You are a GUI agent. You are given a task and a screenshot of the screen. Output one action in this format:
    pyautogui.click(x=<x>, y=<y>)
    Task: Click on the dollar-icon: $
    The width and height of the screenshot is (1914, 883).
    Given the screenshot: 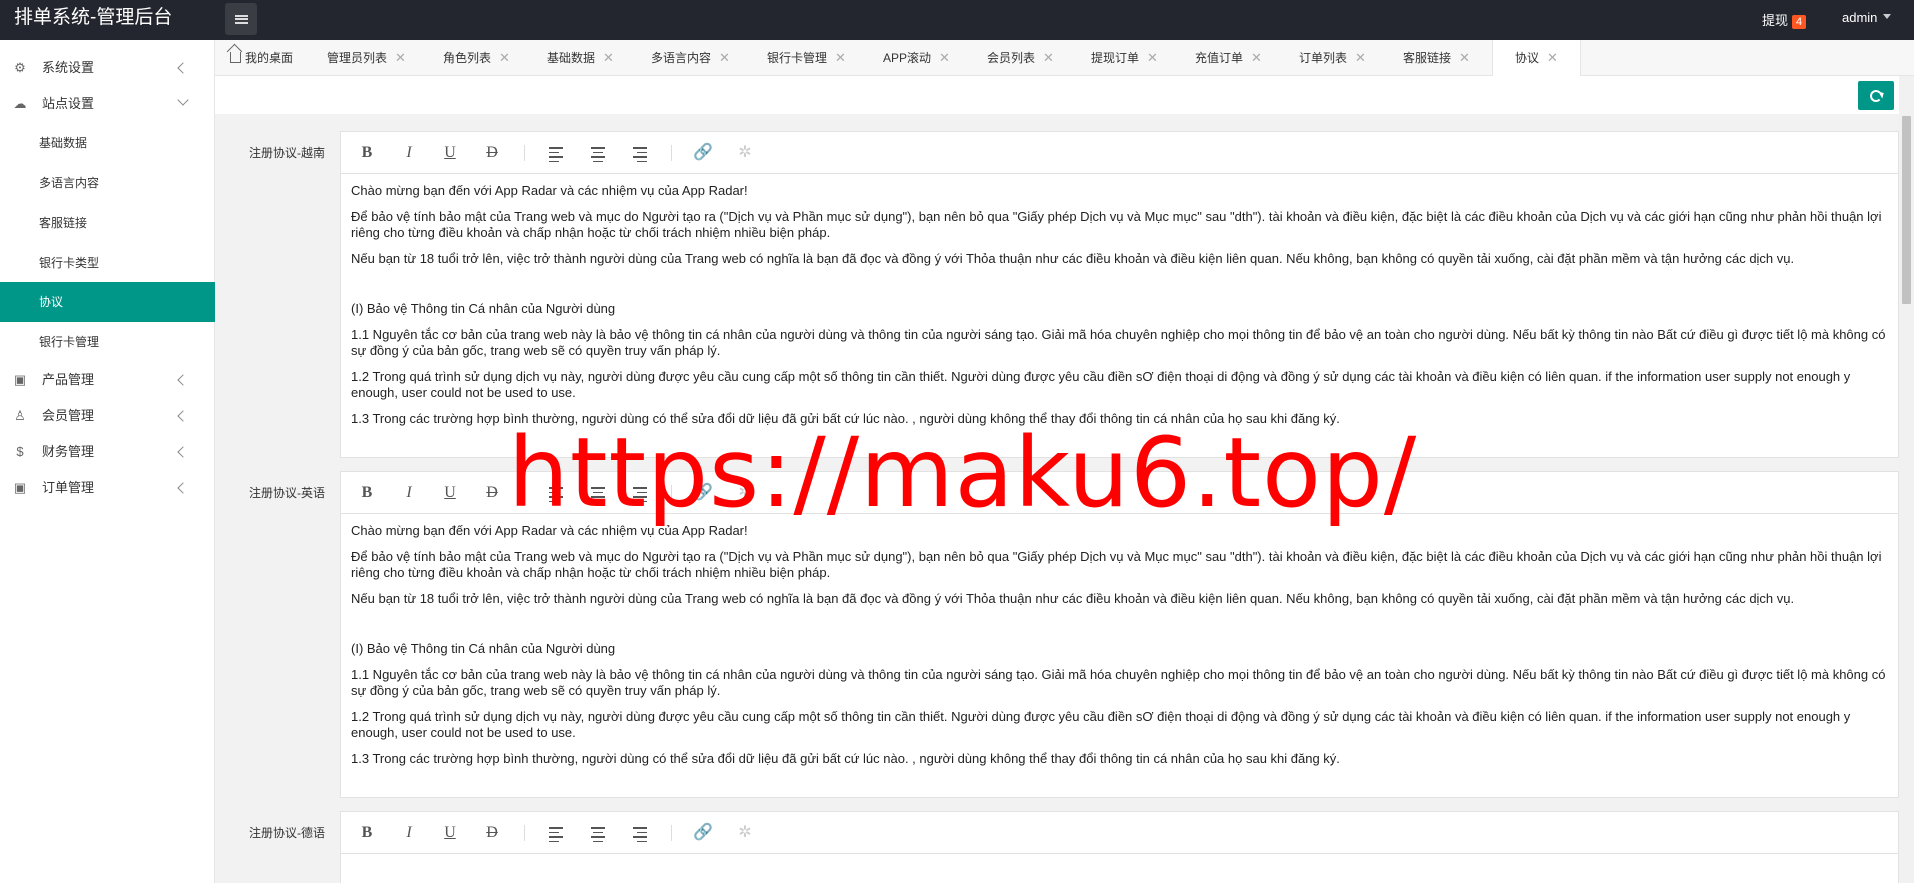 What is the action you would take?
    pyautogui.click(x=20, y=451)
    